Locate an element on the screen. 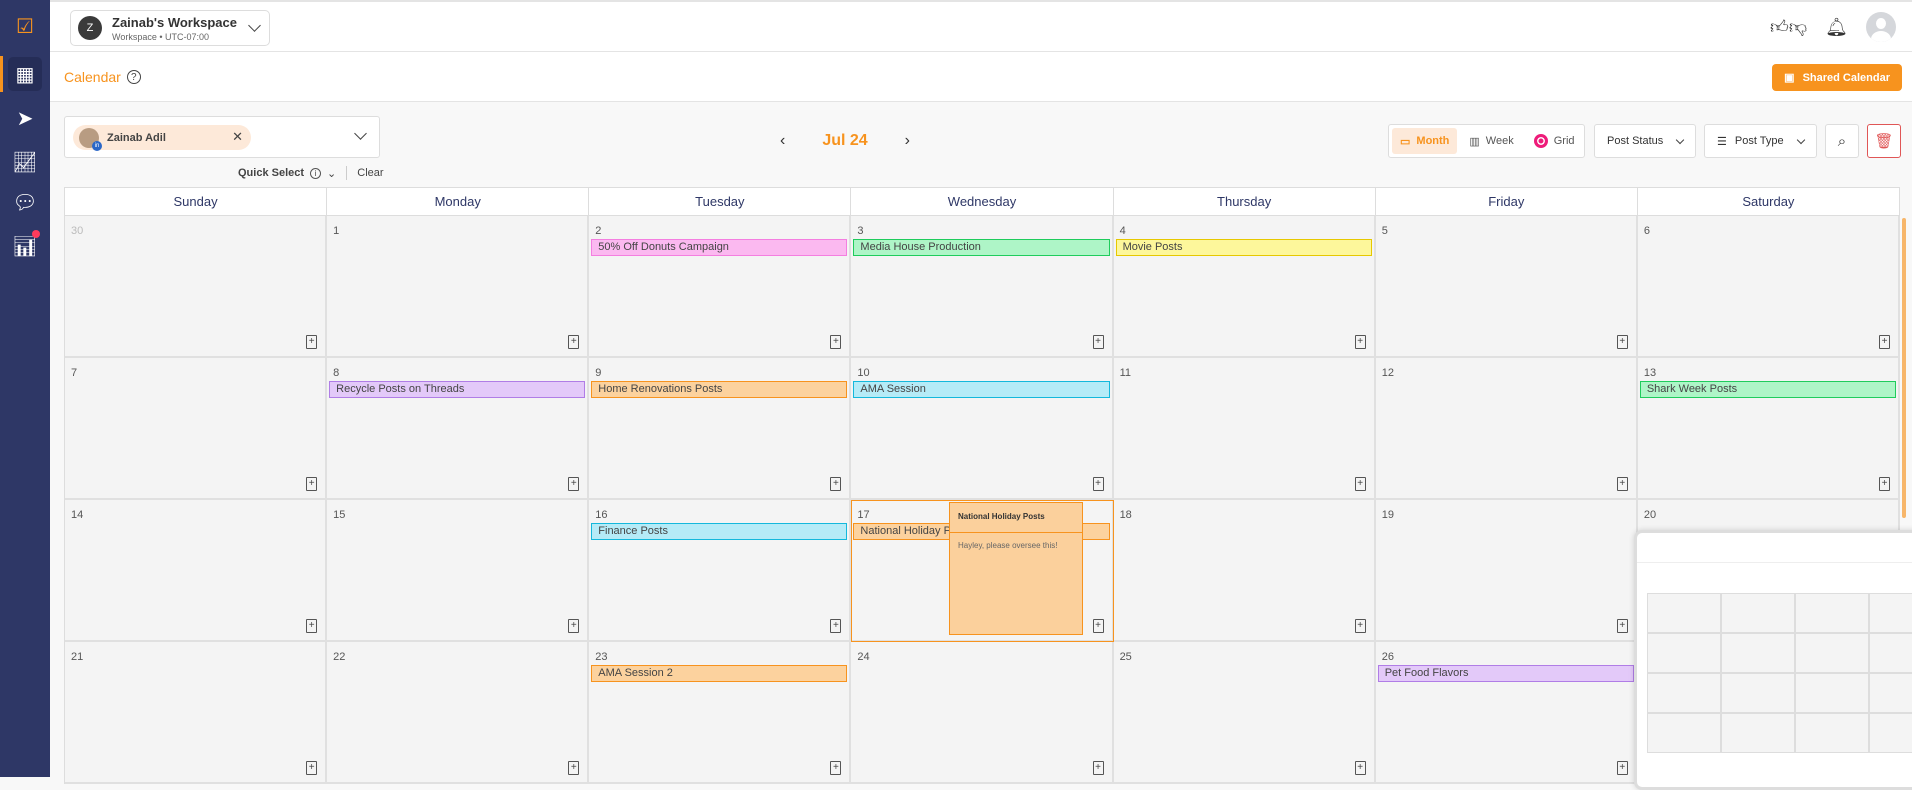 The image size is (1912, 790). day-number: 1 is located at coordinates (336, 231).